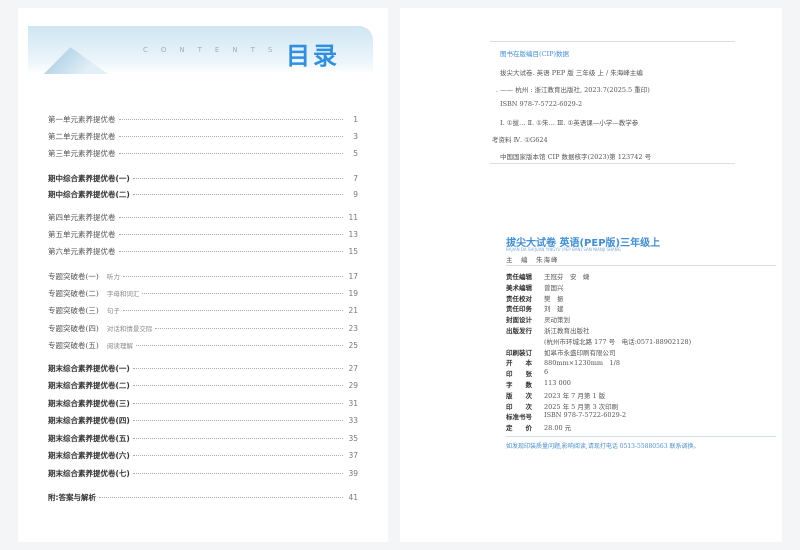 The image size is (800, 550). I want to click on toc-entry: 期末综合素养提优卷(三) 31, so click(203, 404).